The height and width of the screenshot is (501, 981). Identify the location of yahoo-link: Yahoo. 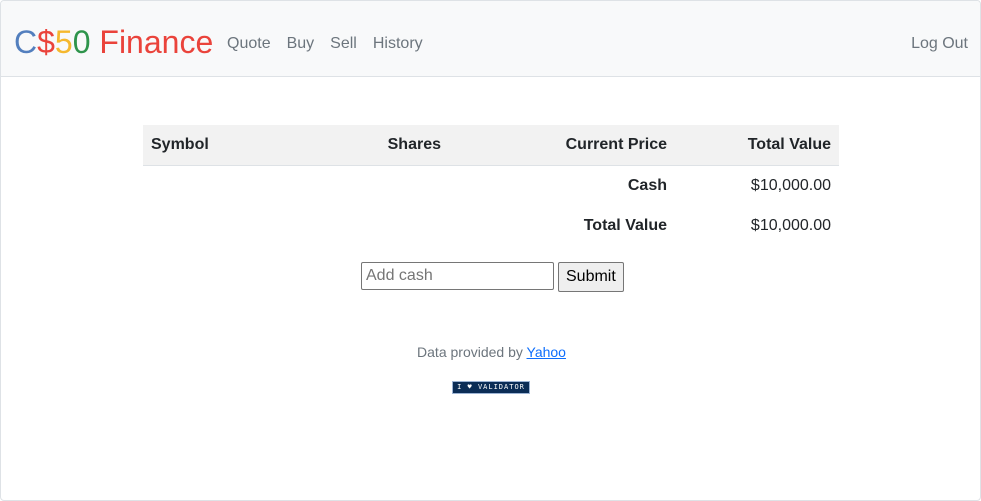
(546, 352).